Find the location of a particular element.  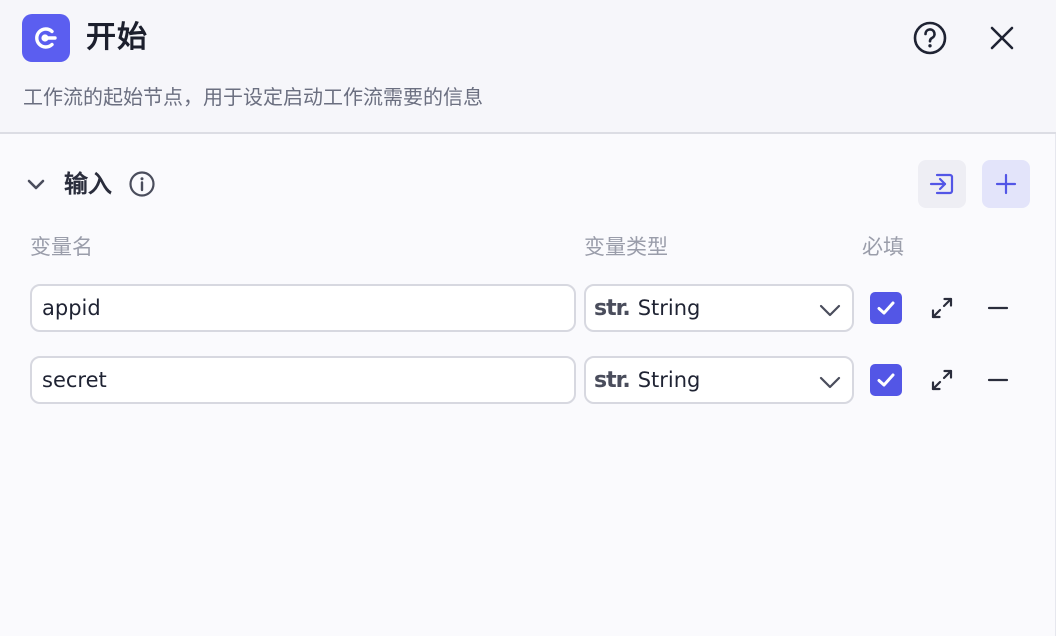

variable-name-input: appid is located at coordinates (303, 308).